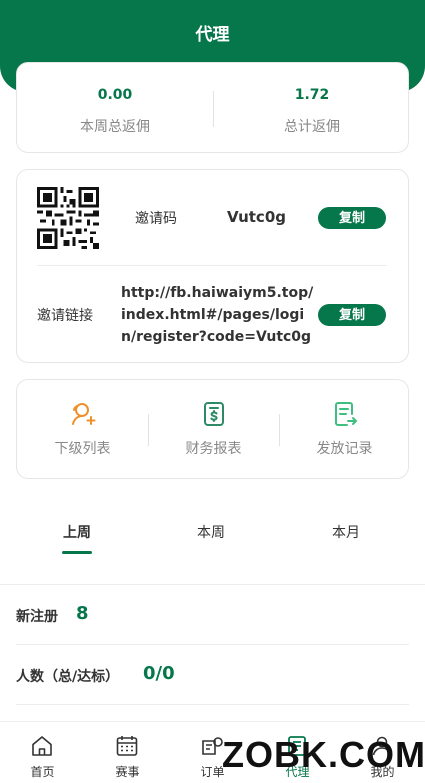 Image resolution: width=425 pixels, height=783 pixels. Describe the element at coordinates (37, 617) in the screenshot. I see `new-register-label: 新注册` at that location.